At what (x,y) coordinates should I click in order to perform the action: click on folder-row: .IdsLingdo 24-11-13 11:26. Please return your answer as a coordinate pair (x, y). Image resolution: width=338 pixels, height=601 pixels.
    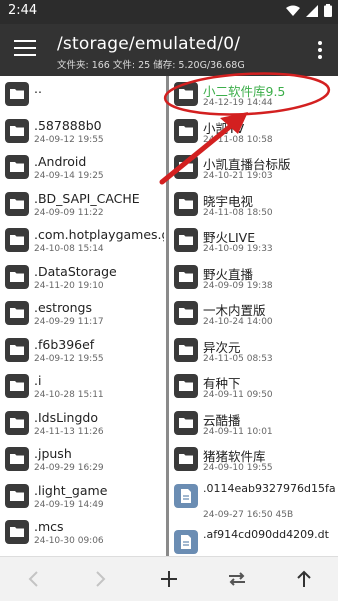
    Looking at the image, I should click on (83, 425).